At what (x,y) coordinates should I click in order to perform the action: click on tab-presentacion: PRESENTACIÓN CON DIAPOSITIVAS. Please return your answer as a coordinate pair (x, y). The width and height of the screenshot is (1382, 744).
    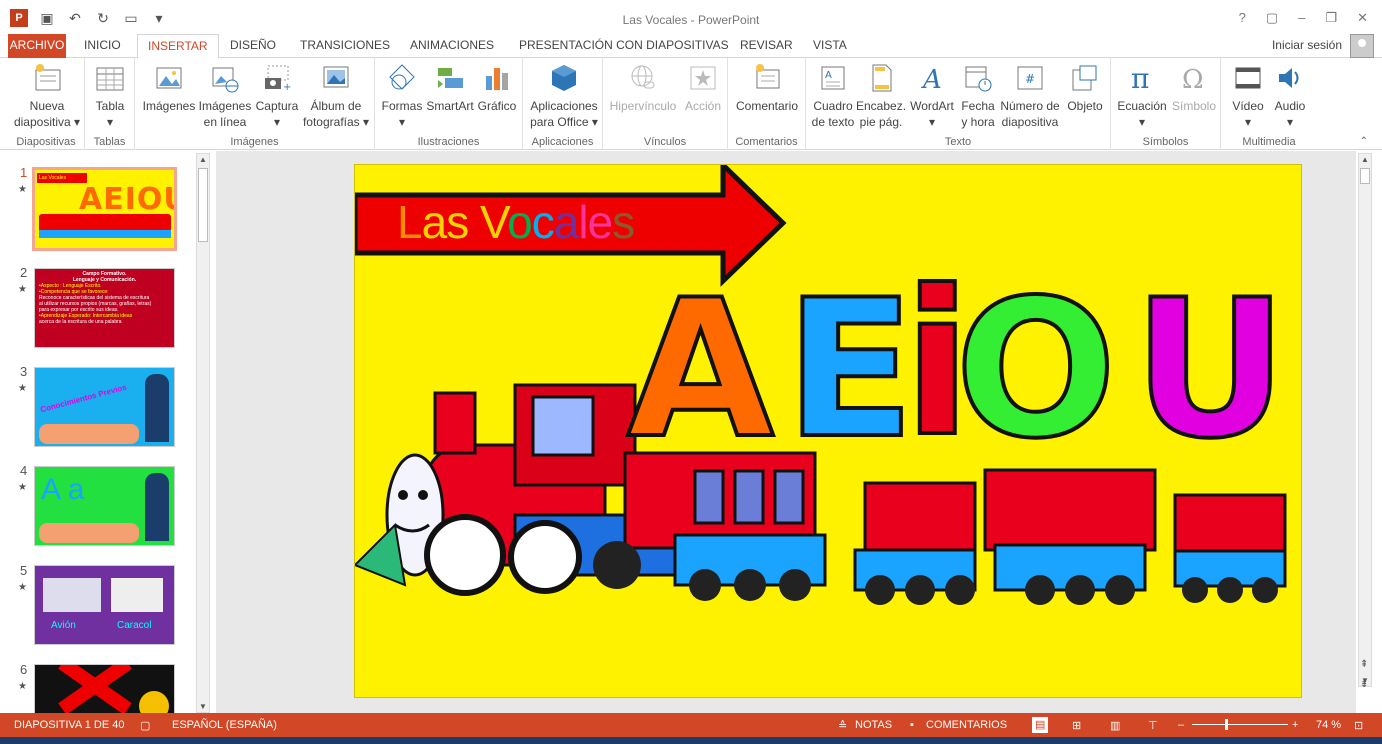
    Looking at the image, I should click on (624, 46).